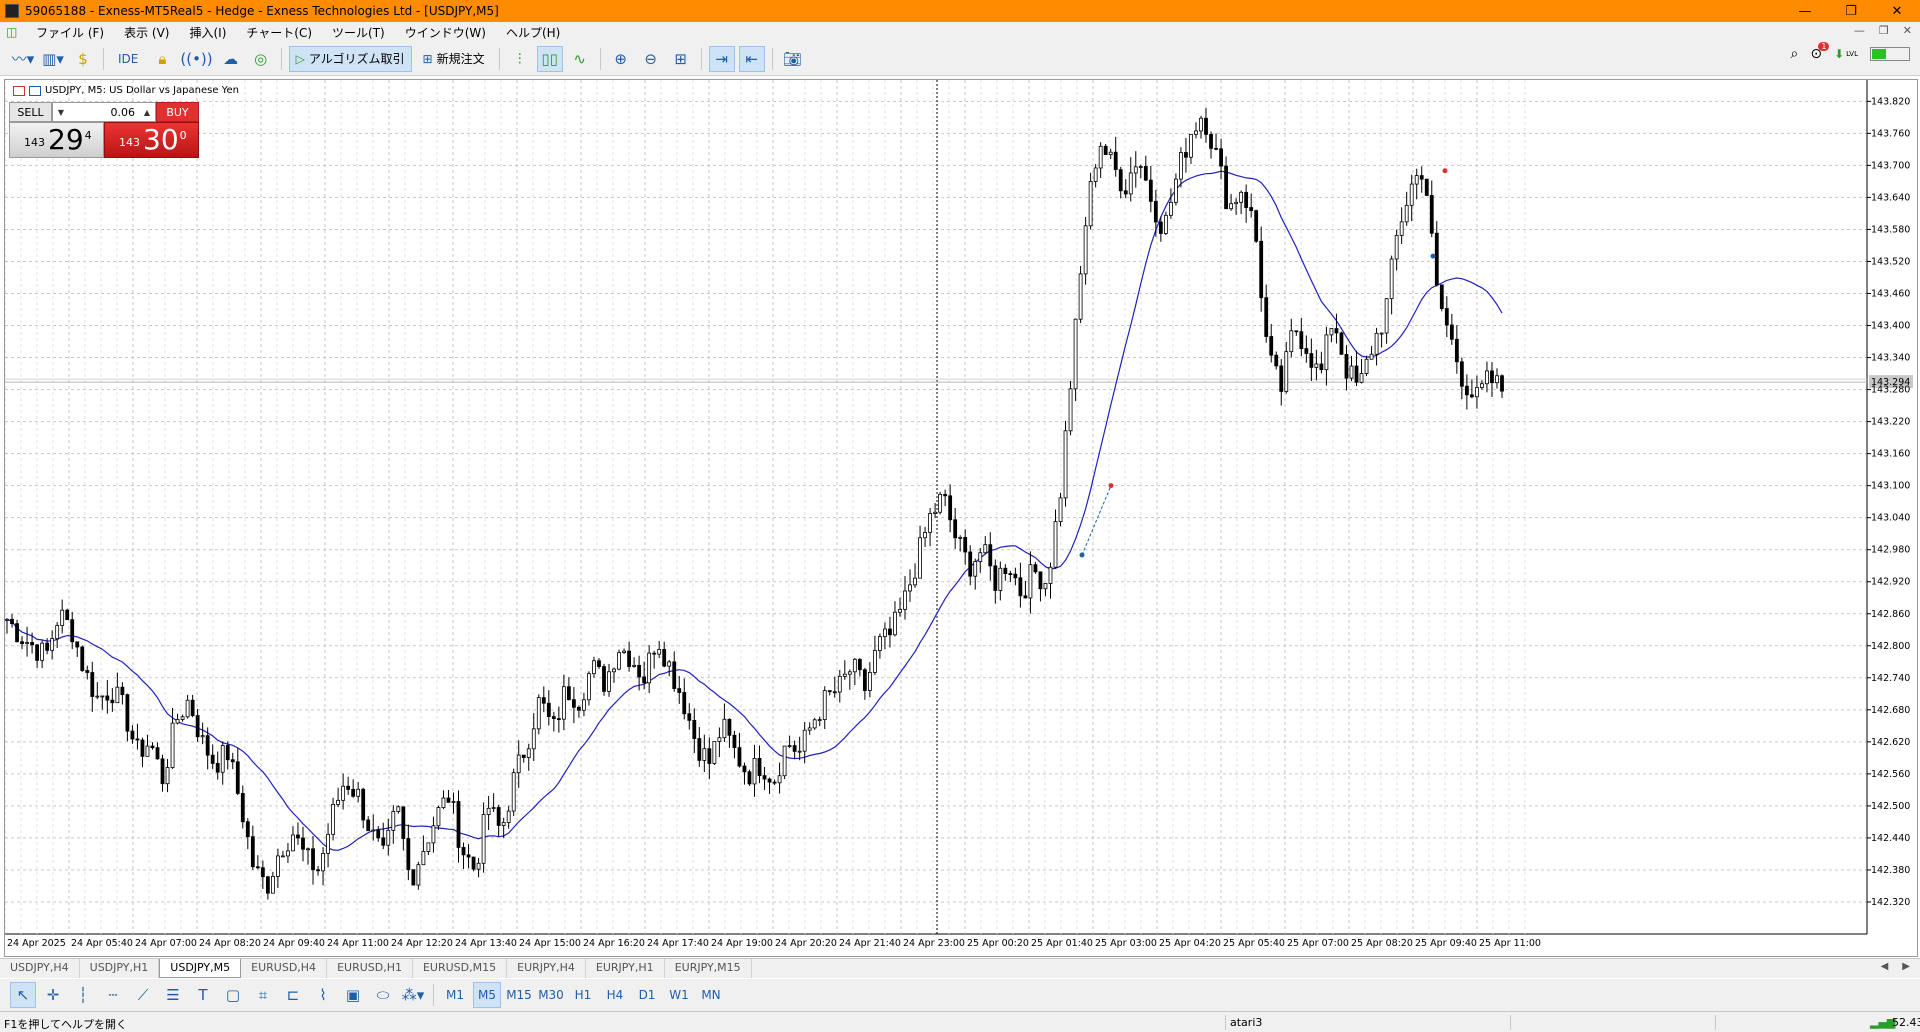 The width and height of the screenshot is (1920, 1032). Describe the element at coordinates (413, 995) in the screenshot. I see `more-tools-icon: ⁂▾` at that location.